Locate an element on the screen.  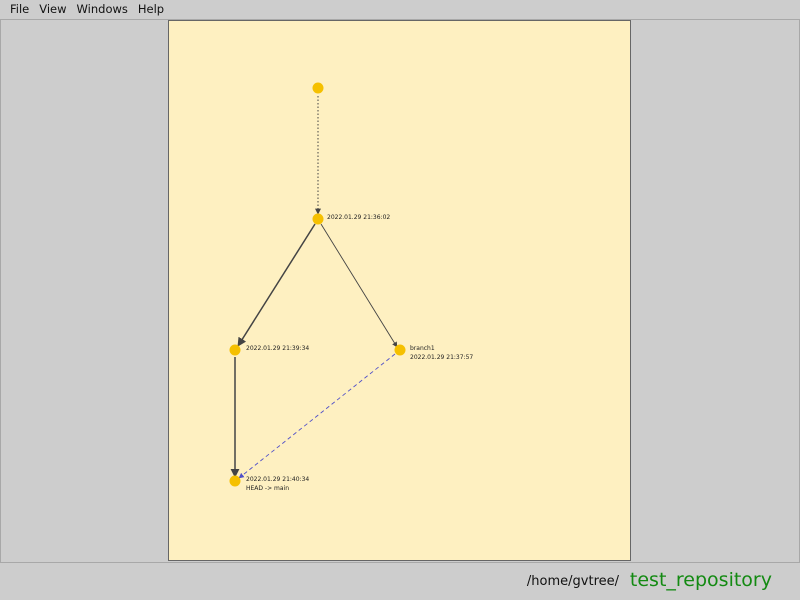
commit-node-c3 is located at coordinates (400, 350).